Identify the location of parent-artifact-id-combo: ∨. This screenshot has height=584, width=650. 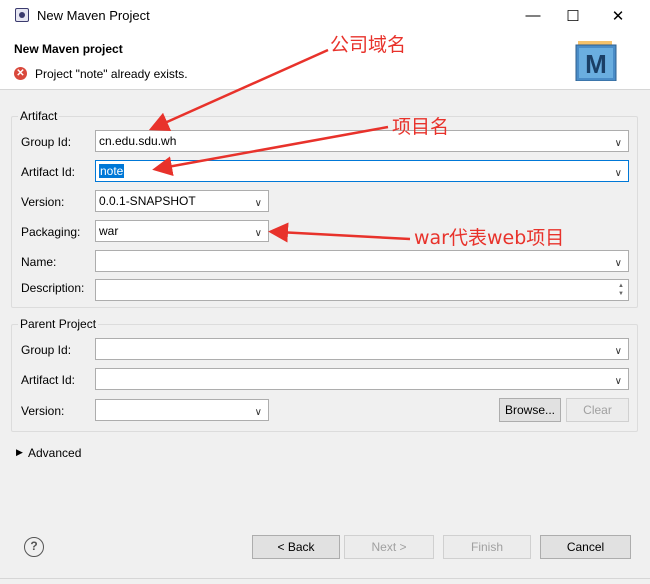
(362, 379).